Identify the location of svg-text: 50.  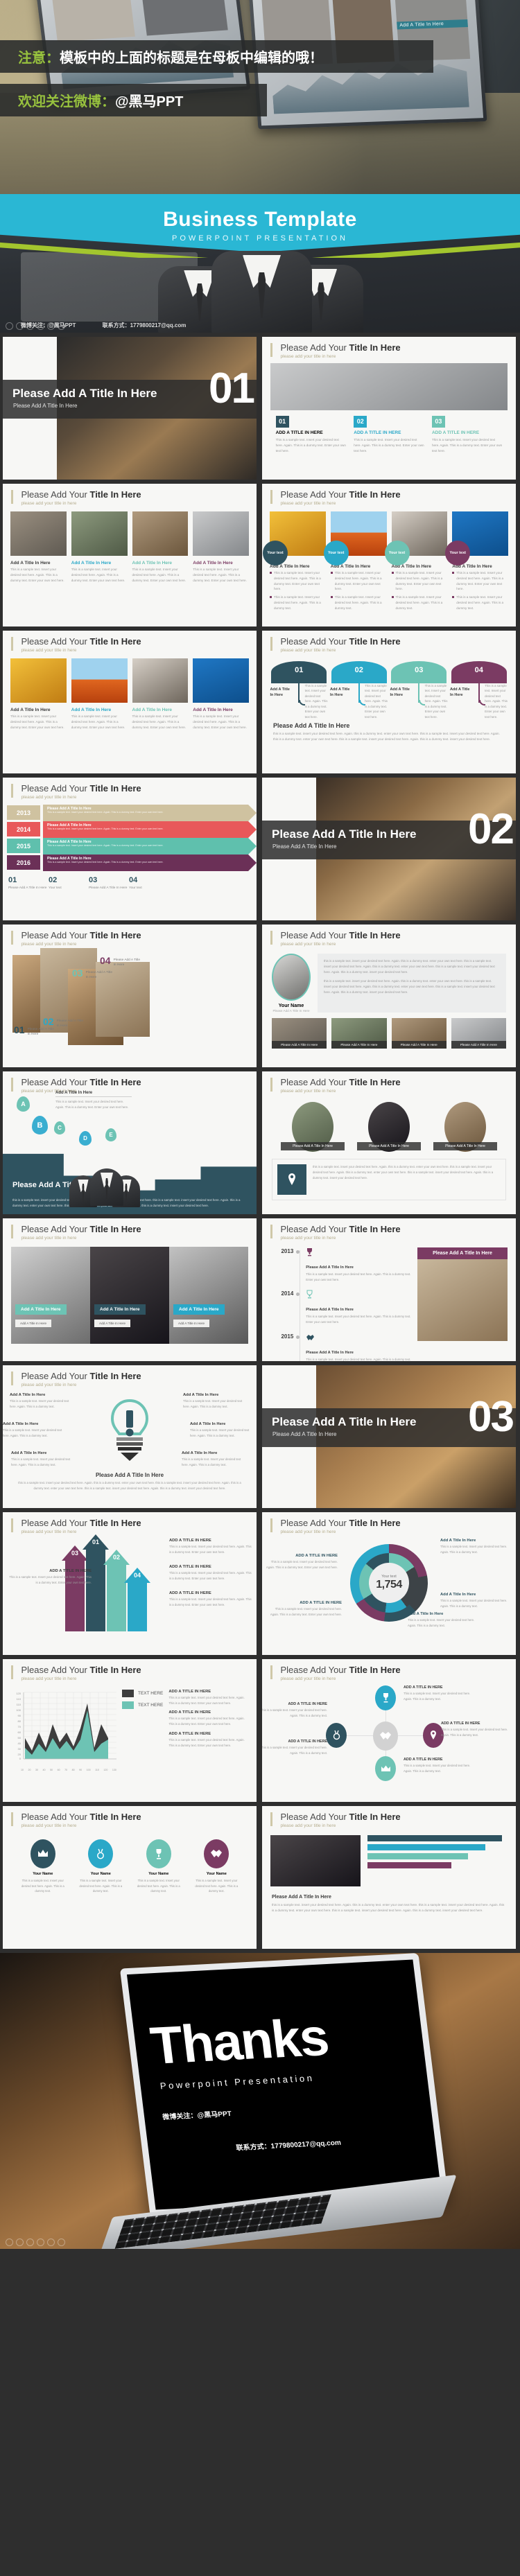
(19, 1738).